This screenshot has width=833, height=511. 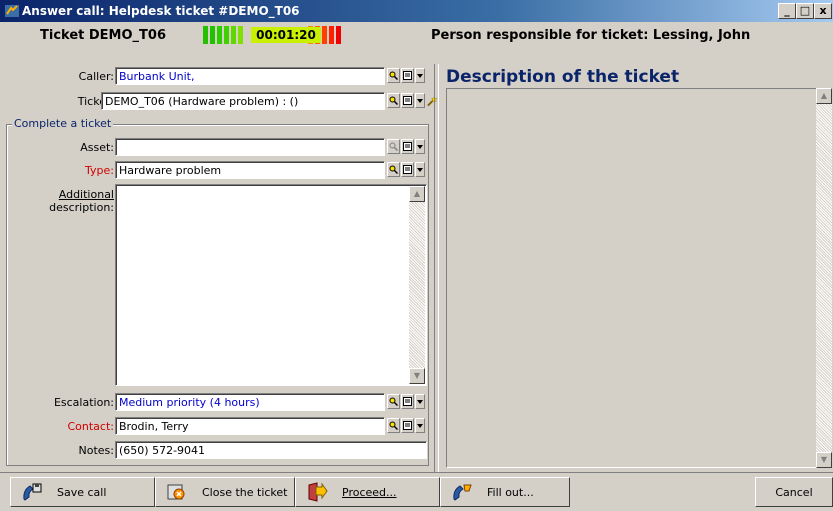 What do you see at coordinates (823, 11) in the screenshot?
I see `close-button: x` at bounding box center [823, 11].